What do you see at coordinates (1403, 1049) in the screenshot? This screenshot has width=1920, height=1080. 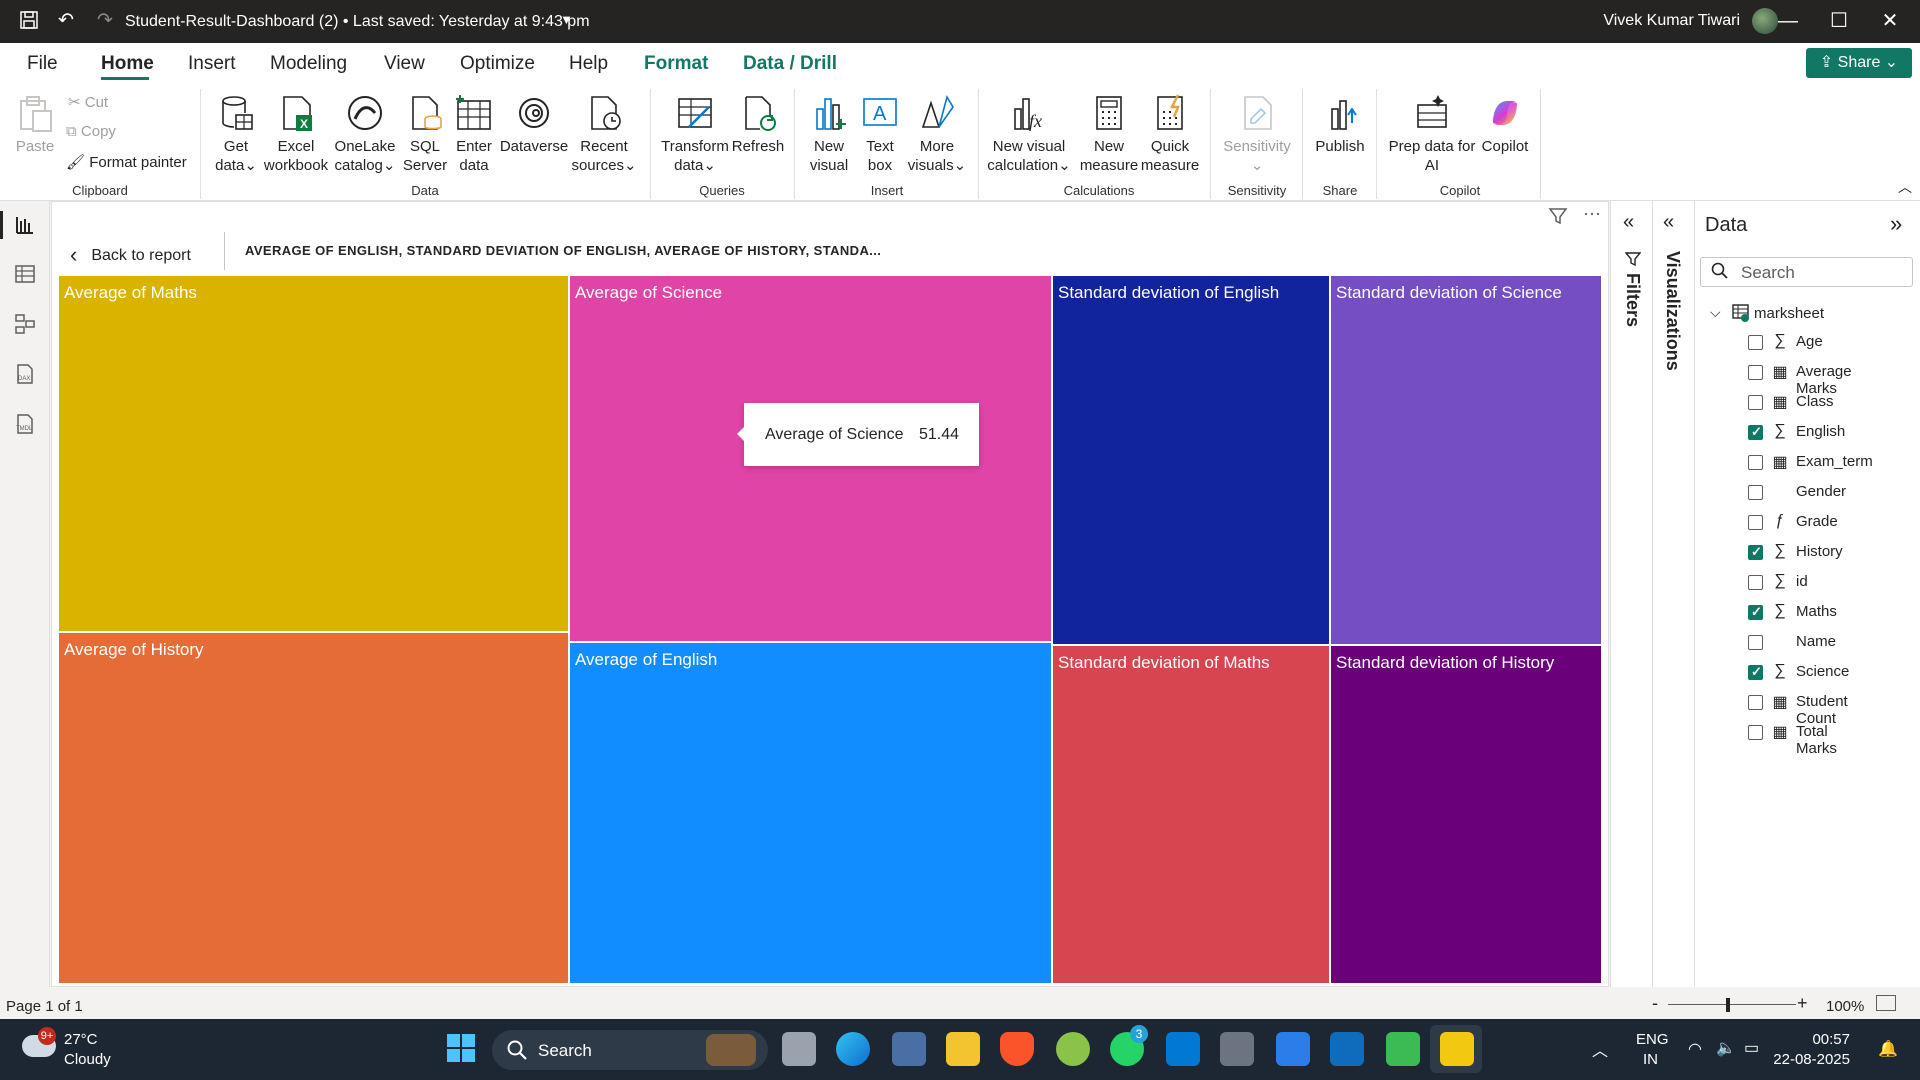 I see `node-icon` at bounding box center [1403, 1049].